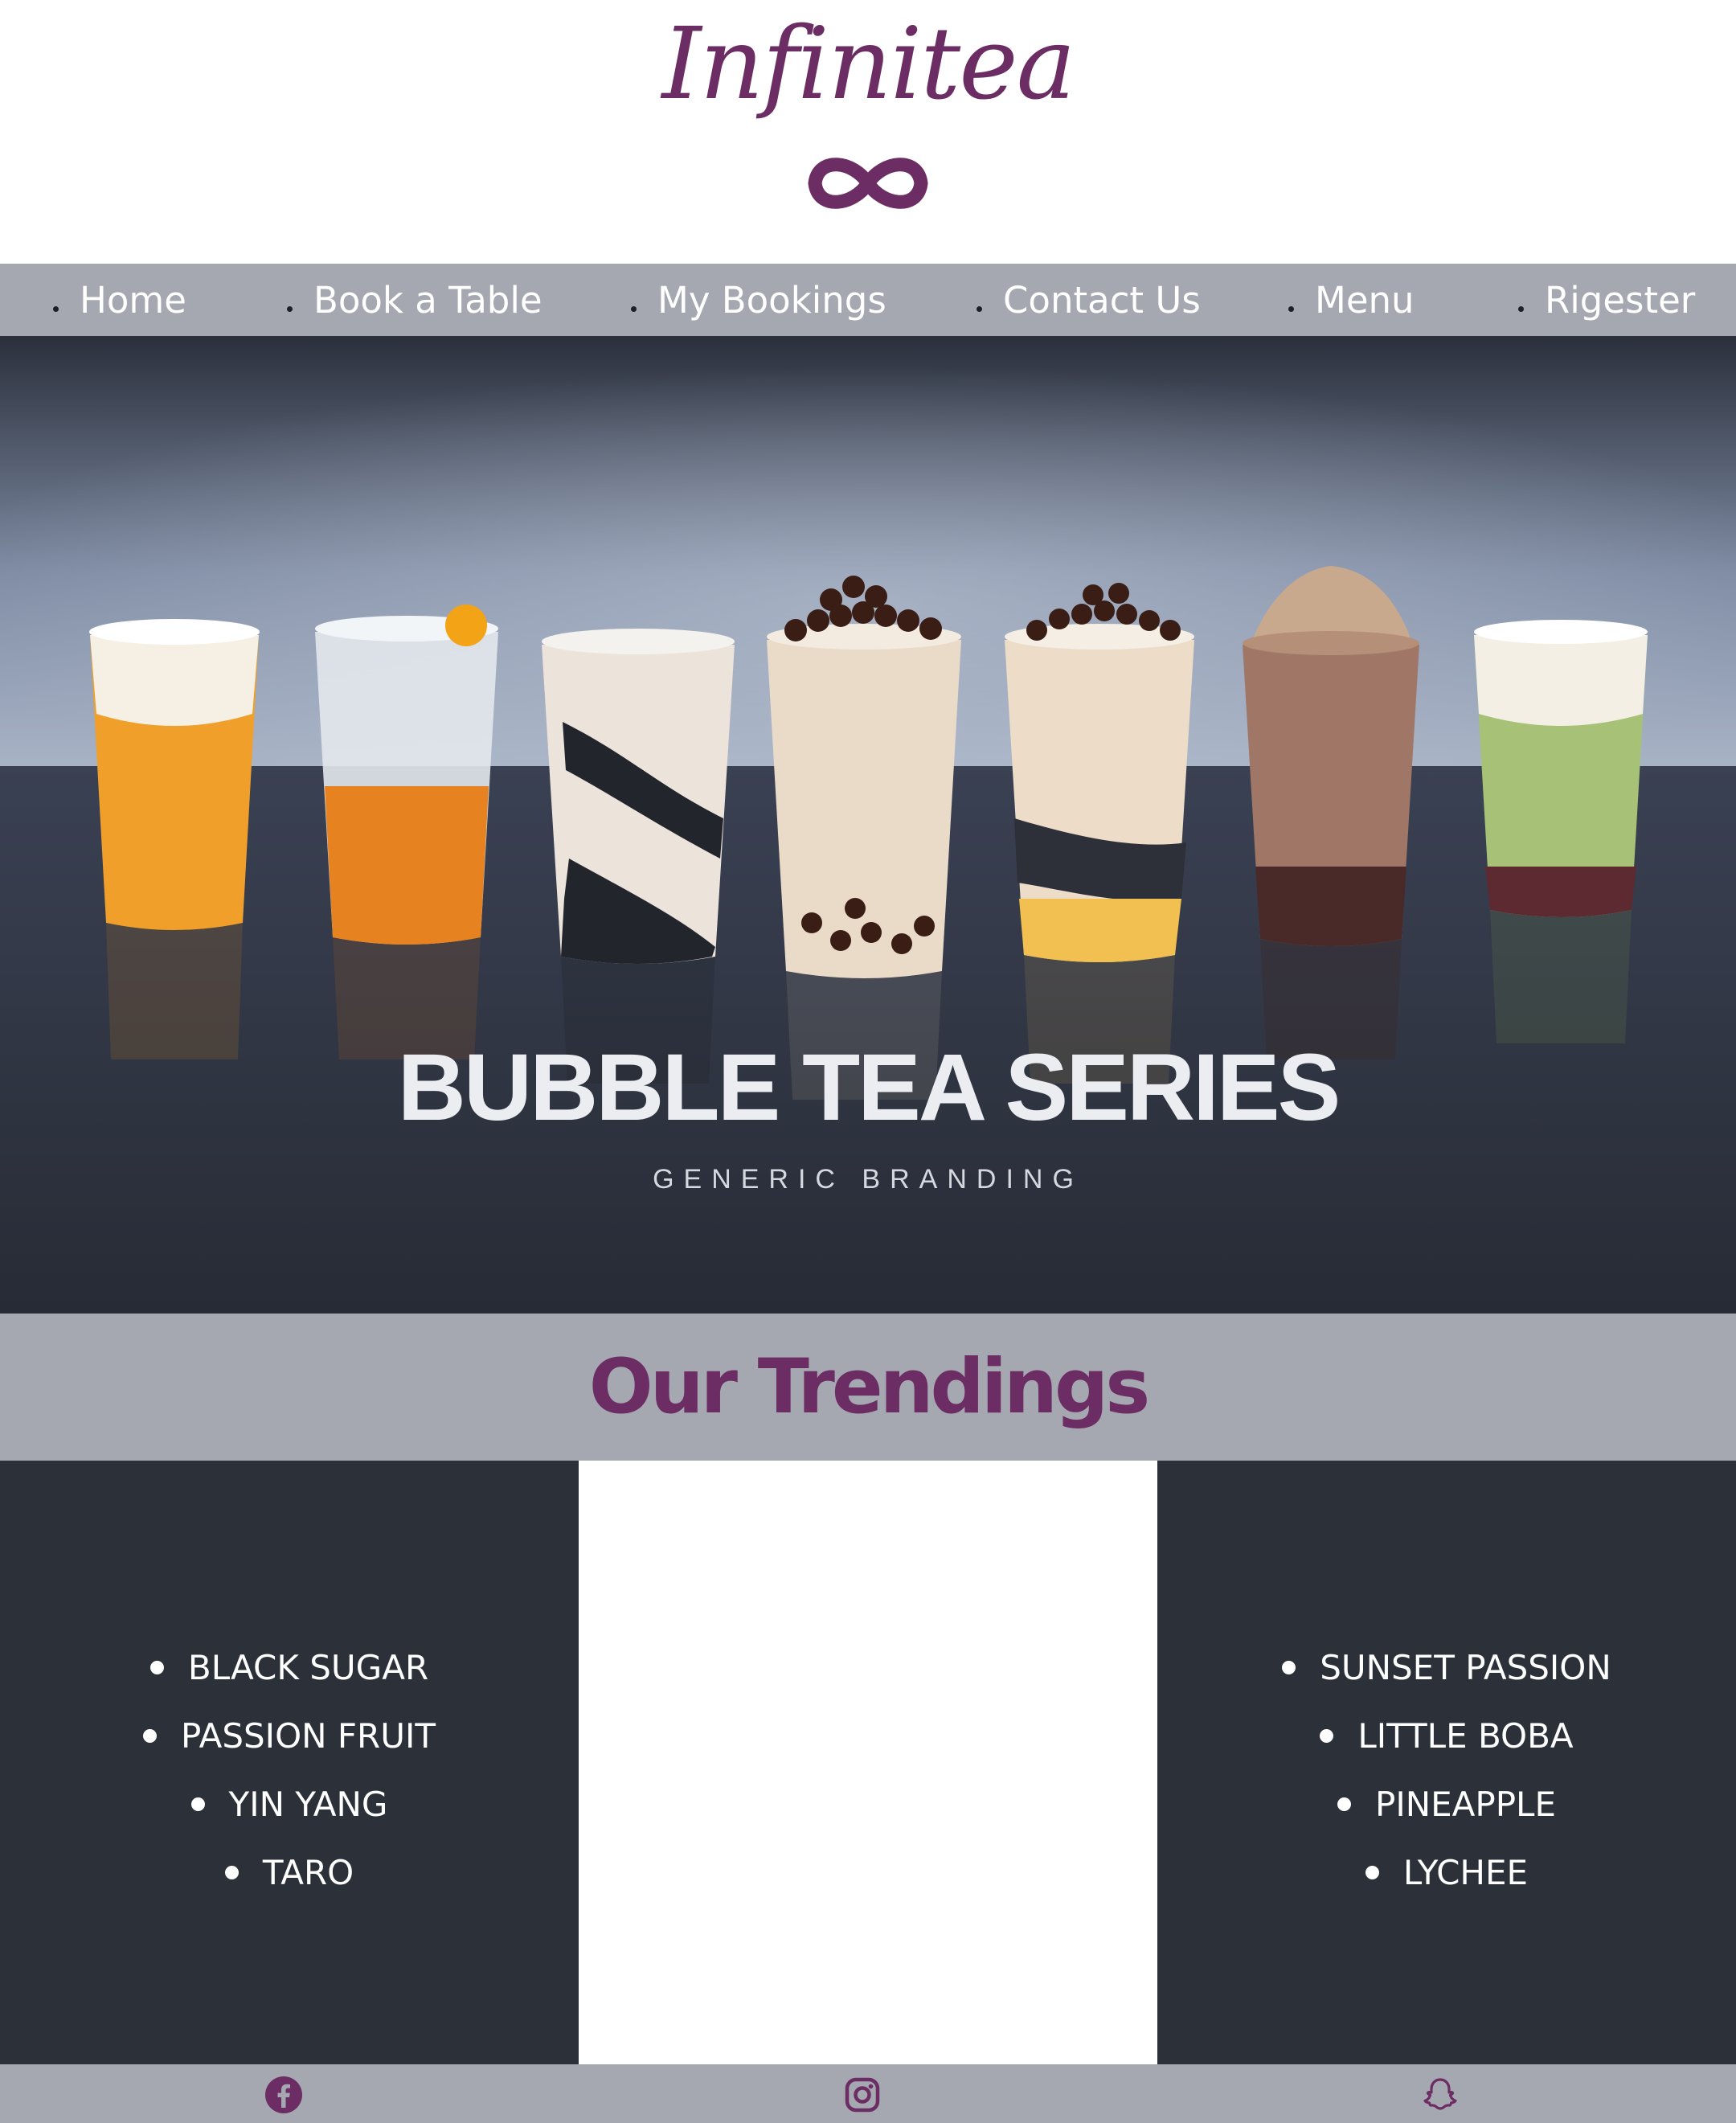 The image size is (1736, 2123). Describe the element at coordinates (427, 300) in the screenshot. I see `nav-item-label: Book a Table` at that location.